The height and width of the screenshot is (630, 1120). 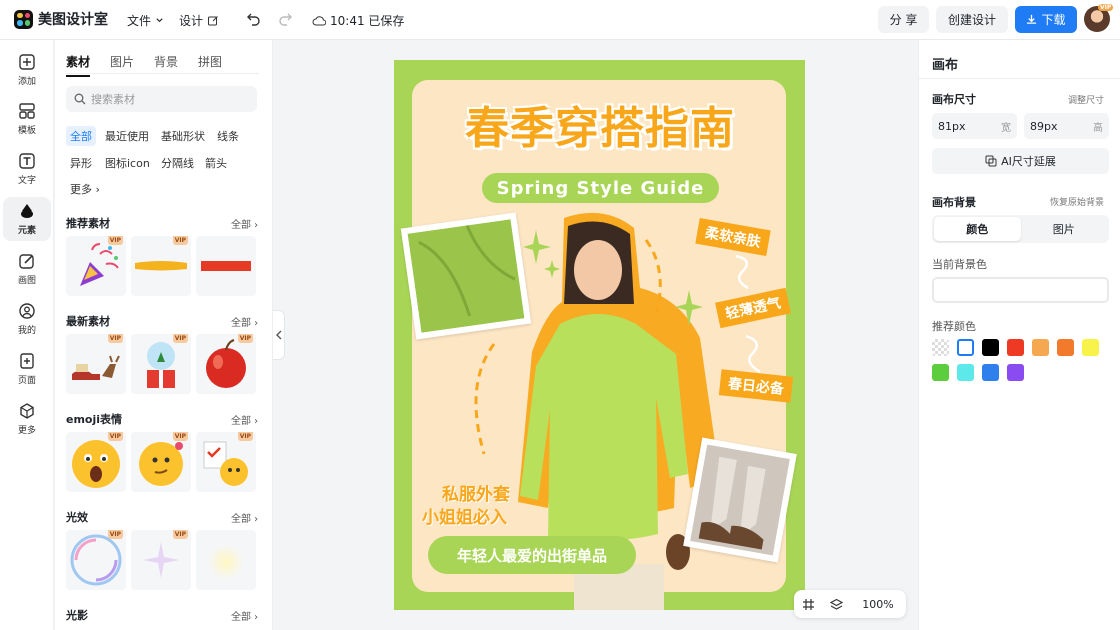 What do you see at coordinates (226, 266) in the screenshot?
I see `material-thumb-red-bar` at bounding box center [226, 266].